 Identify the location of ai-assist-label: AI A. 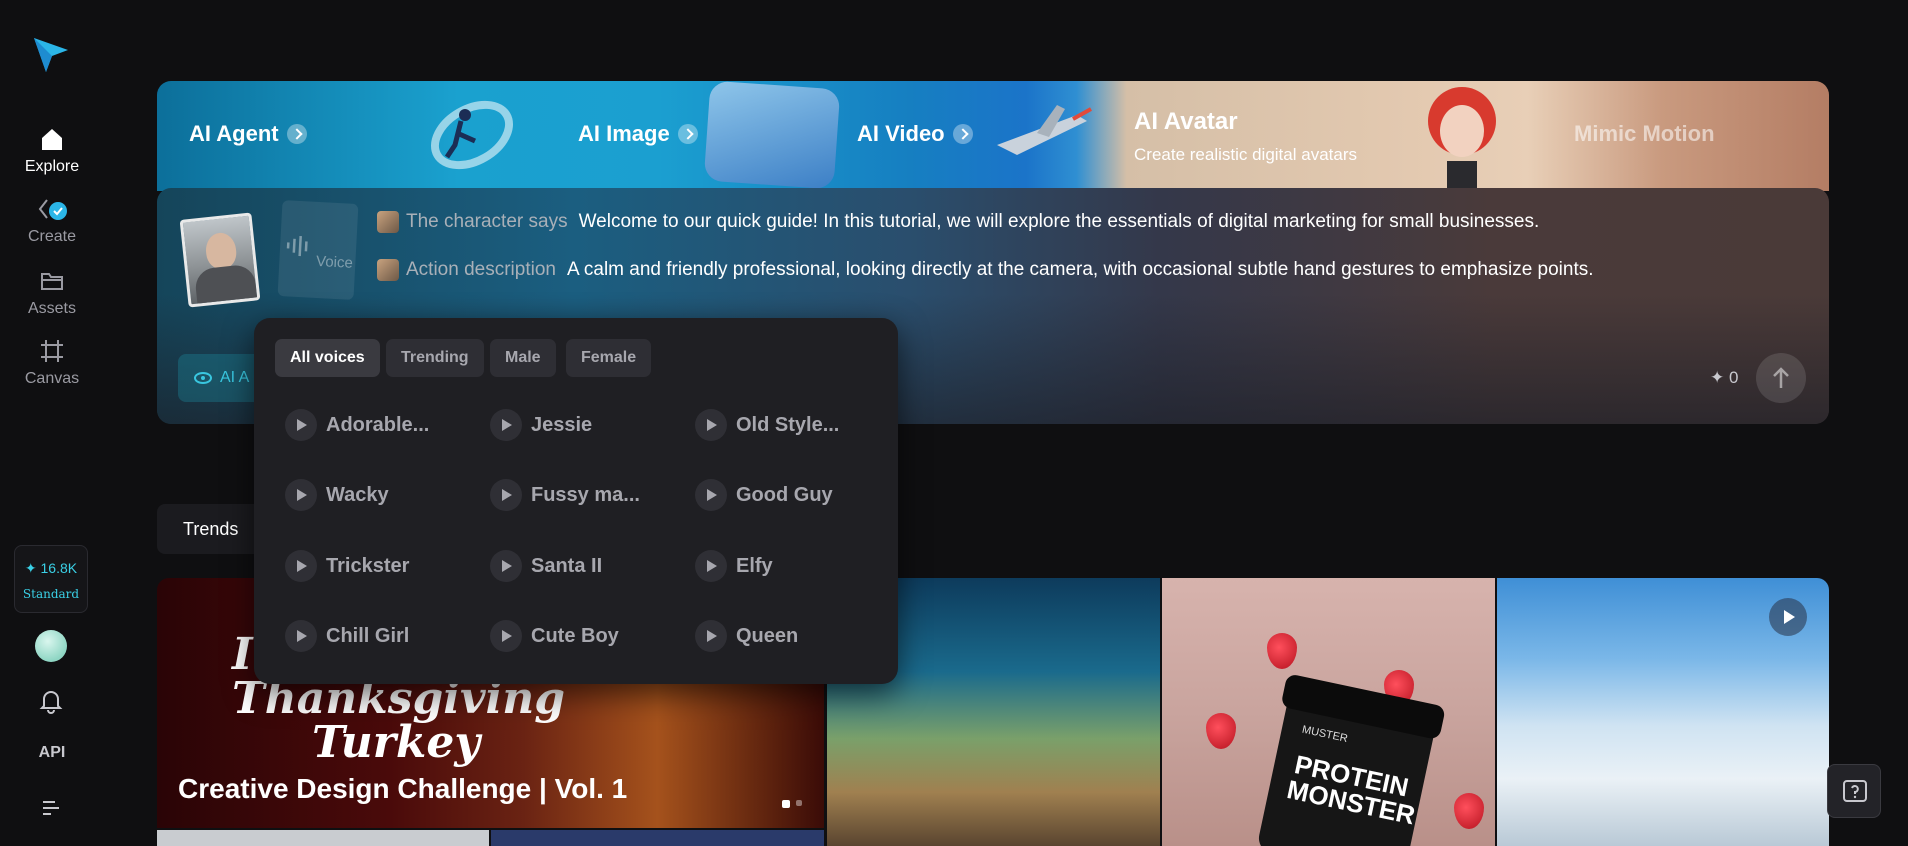
(235, 377).